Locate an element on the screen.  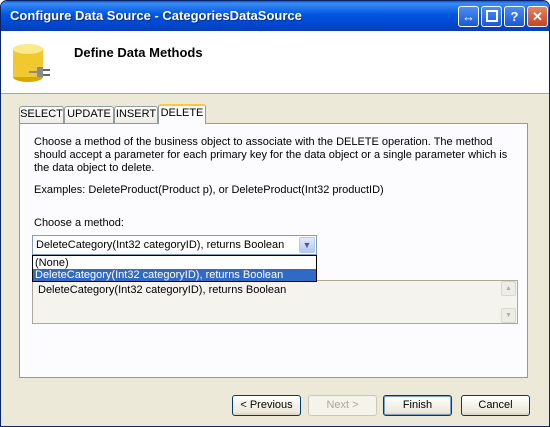
tab-select: SELECT is located at coordinates (41, 114).